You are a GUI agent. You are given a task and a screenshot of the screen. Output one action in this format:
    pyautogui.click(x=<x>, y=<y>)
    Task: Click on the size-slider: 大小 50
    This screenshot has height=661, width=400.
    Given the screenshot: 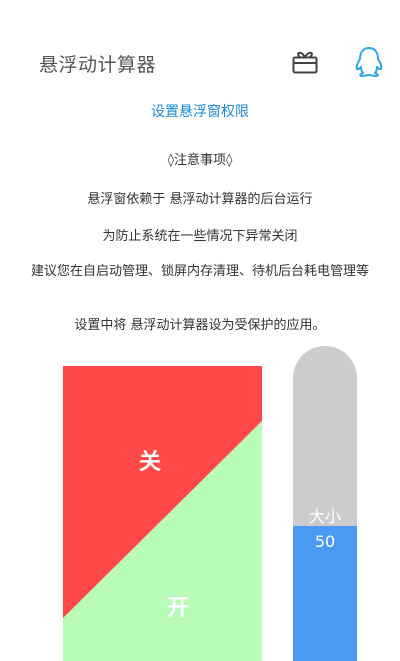 What is the action you would take?
    pyautogui.click(x=325, y=503)
    